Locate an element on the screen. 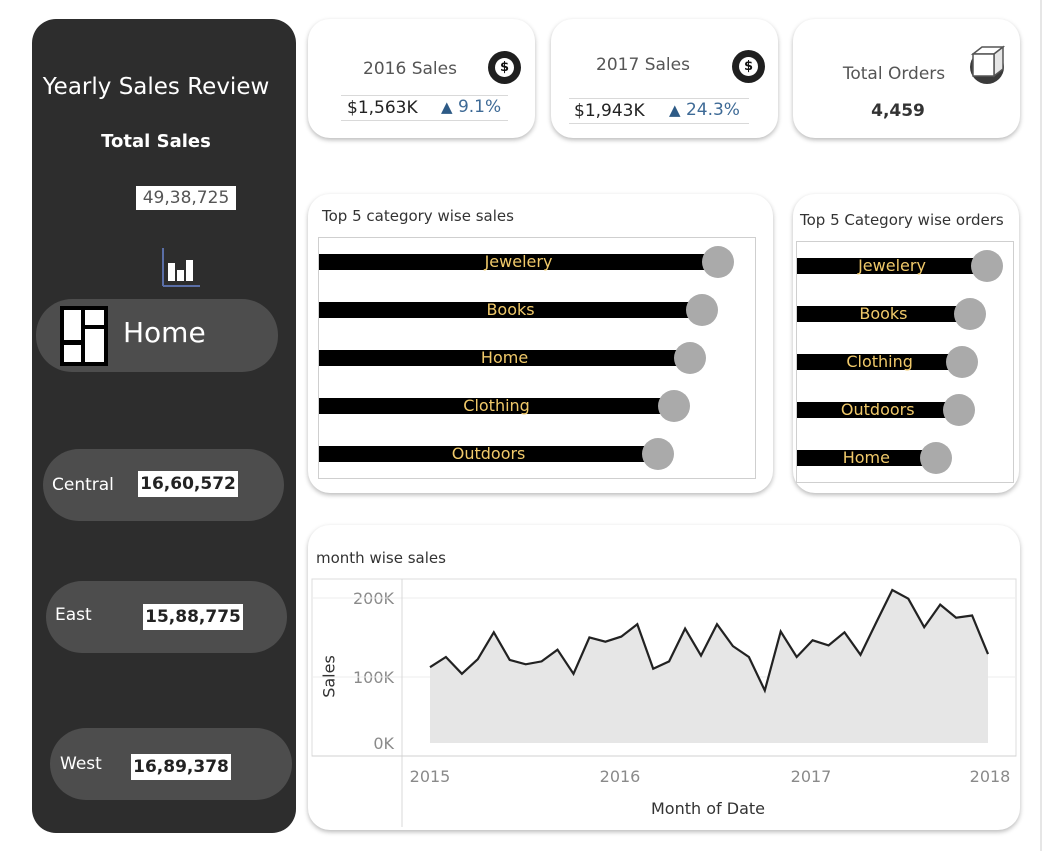 This screenshot has height=851, width=1044. region-label-west: West is located at coordinates (81, 764).